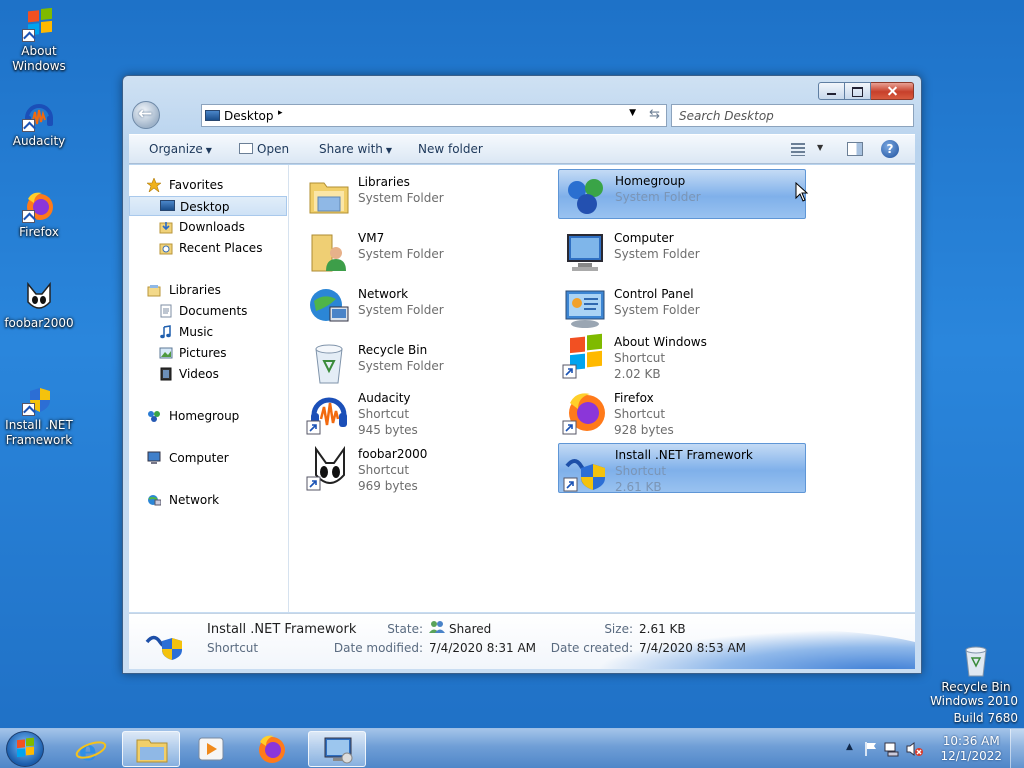 Image resolution: width=1024 pixels, height=768 pixels. Describe the element at coordinates (166, 353) in the screenshot. I see `pictures-icon` at that location.